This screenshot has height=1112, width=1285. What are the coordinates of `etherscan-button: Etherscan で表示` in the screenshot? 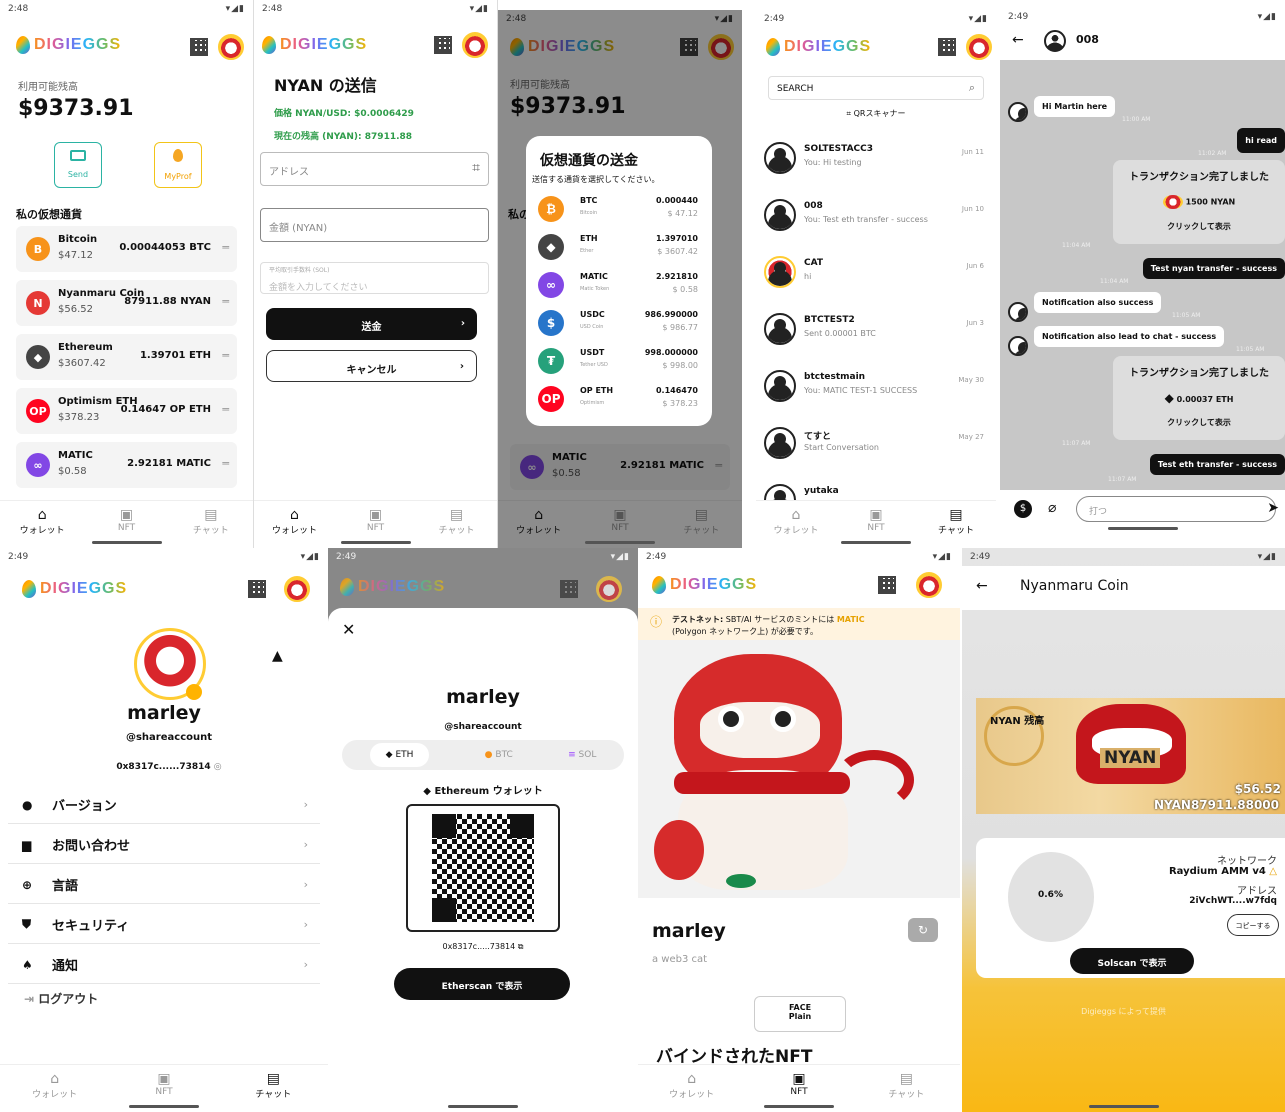 It's located at (482, 984).